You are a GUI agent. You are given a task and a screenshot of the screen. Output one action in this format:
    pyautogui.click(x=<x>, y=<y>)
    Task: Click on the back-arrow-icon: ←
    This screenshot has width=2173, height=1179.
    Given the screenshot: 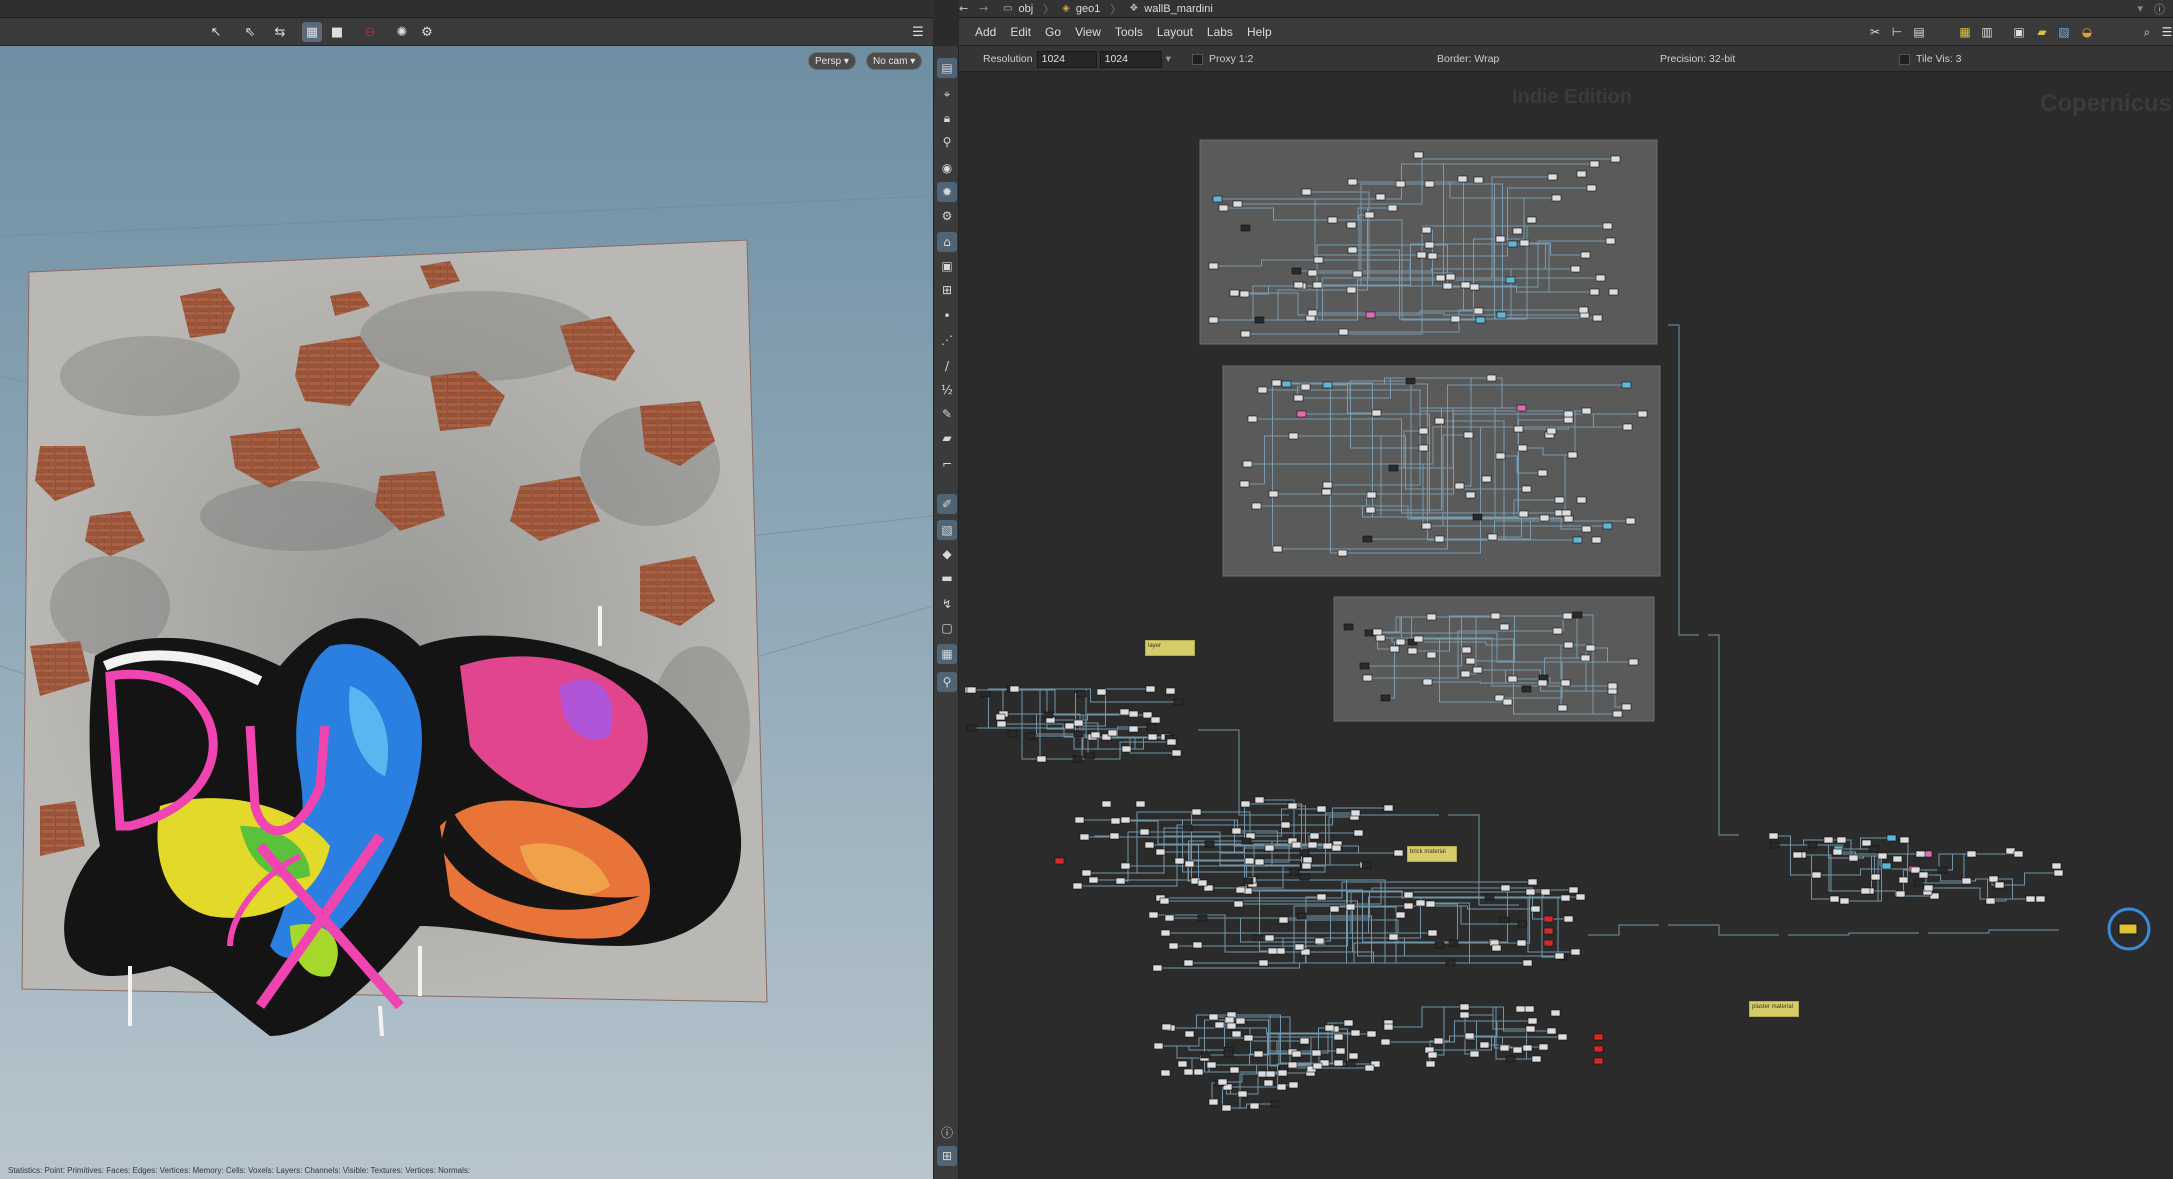 What is the action you would take?
    pyautogui.click(x=964, y=8)
    